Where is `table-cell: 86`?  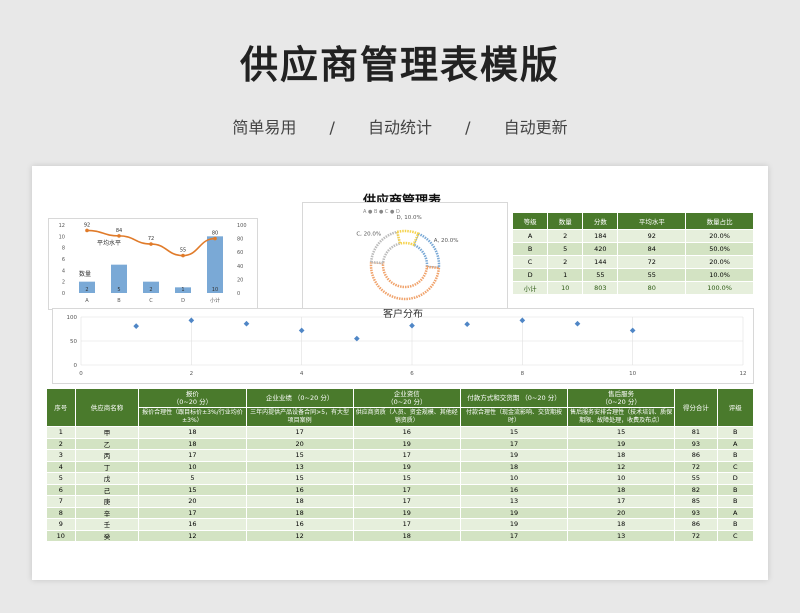 table-cell: 86 is located at coordinates (696, 524).